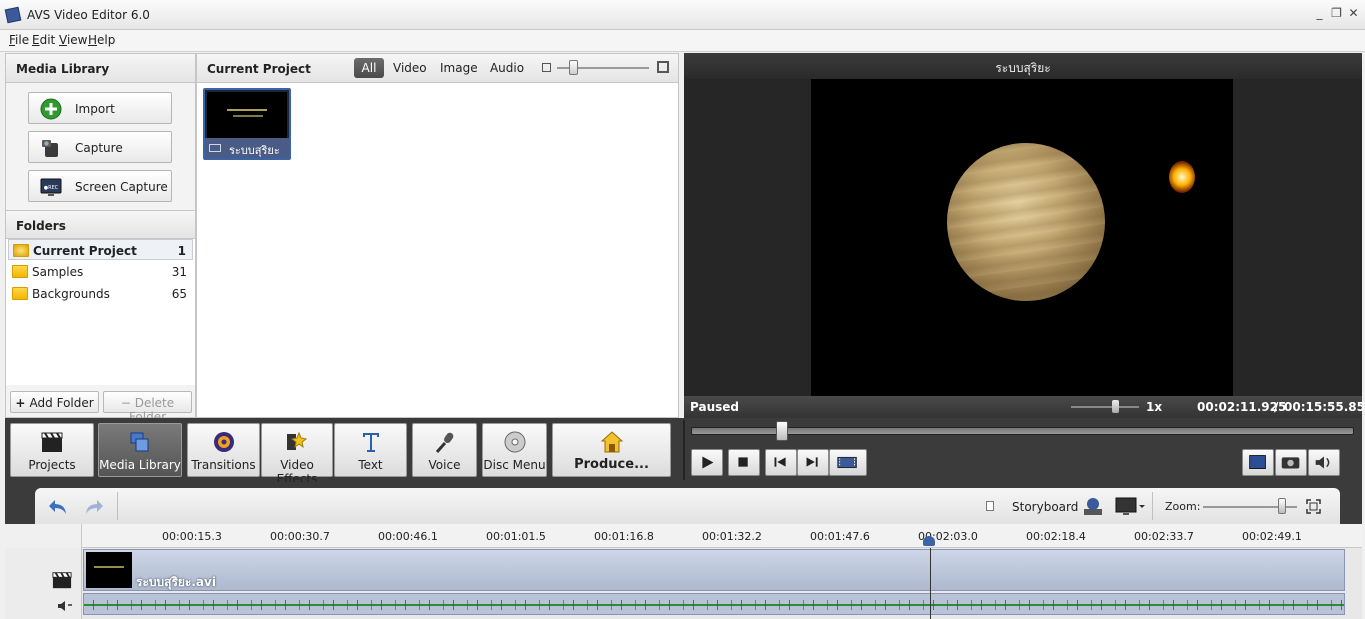 The width and height of the screenshot is (1365, 619). What do you see at coordinates (1282, 506) in the screenshot?
I see `zoom-slider-handle` at bounding box center [1282, 506].